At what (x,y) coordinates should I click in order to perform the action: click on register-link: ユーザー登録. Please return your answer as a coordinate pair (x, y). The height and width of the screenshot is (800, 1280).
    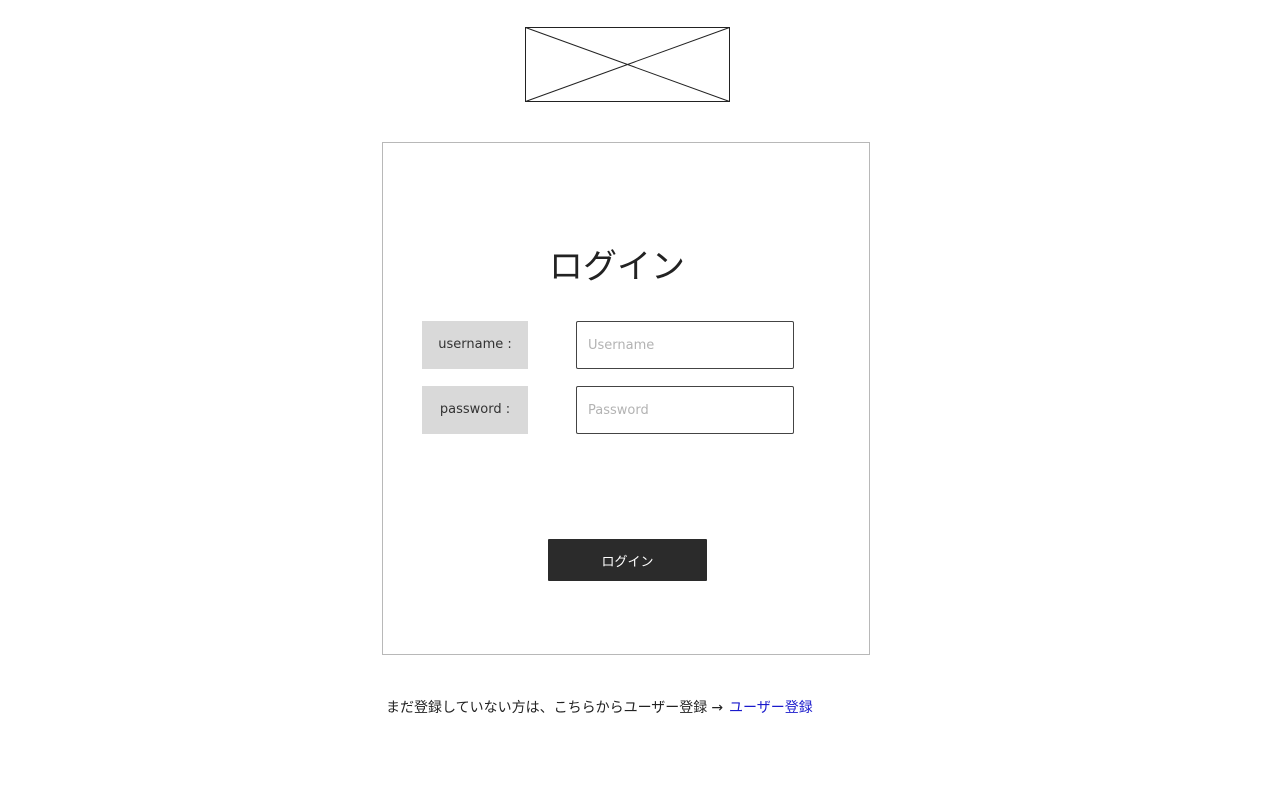
    Looking at the image, I should click on (771, 707).